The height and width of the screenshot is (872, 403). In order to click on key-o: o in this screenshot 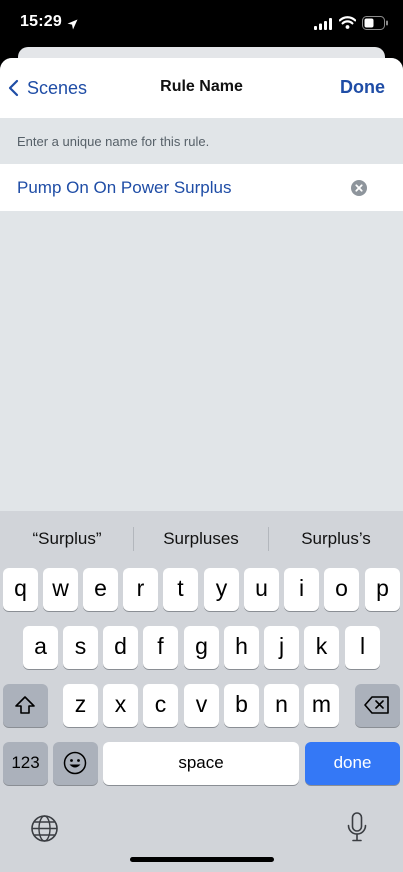, I will do `click(341, 589)`.